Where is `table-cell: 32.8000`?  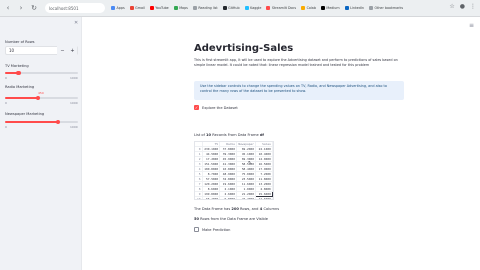 table-cell: 32.8000 is located at coordinates (228, 179).